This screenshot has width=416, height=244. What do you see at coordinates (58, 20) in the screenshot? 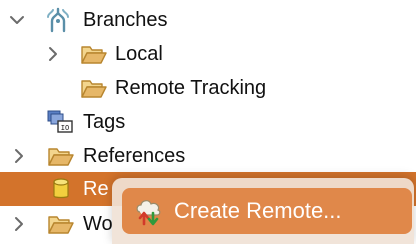
I see `branches-icon` at bounding box center [58, 20].